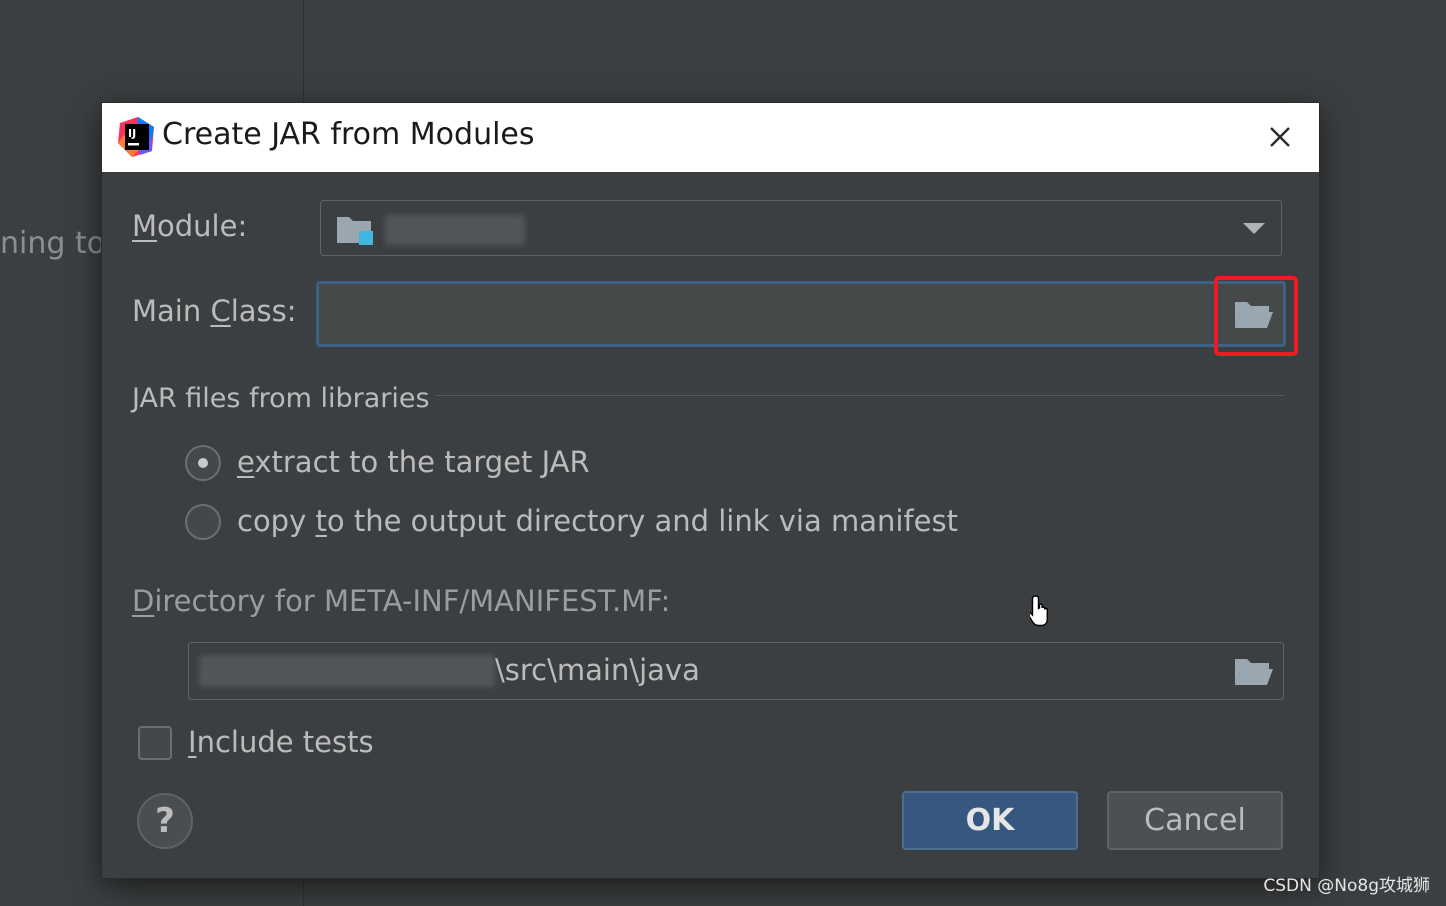 Image resolution: width=1446 pixels, height=906 pixels. What do you see at coordinates (736, 671) in the screenshot?
I see `manifest-dir-input: \src\main\java` at bounding box center [736, 671].